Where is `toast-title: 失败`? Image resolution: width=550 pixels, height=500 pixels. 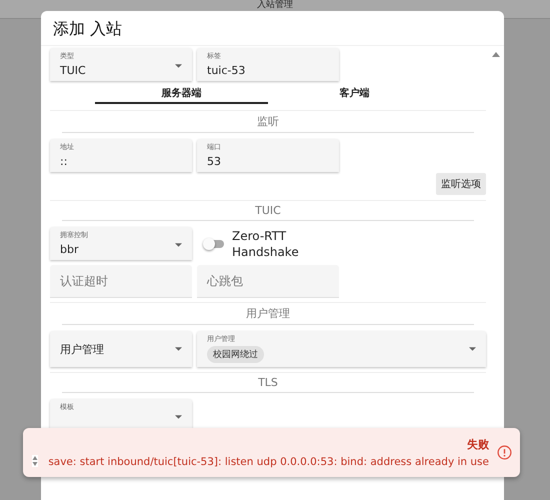
toast-title: 失败 is located at coordinates (478, 444).